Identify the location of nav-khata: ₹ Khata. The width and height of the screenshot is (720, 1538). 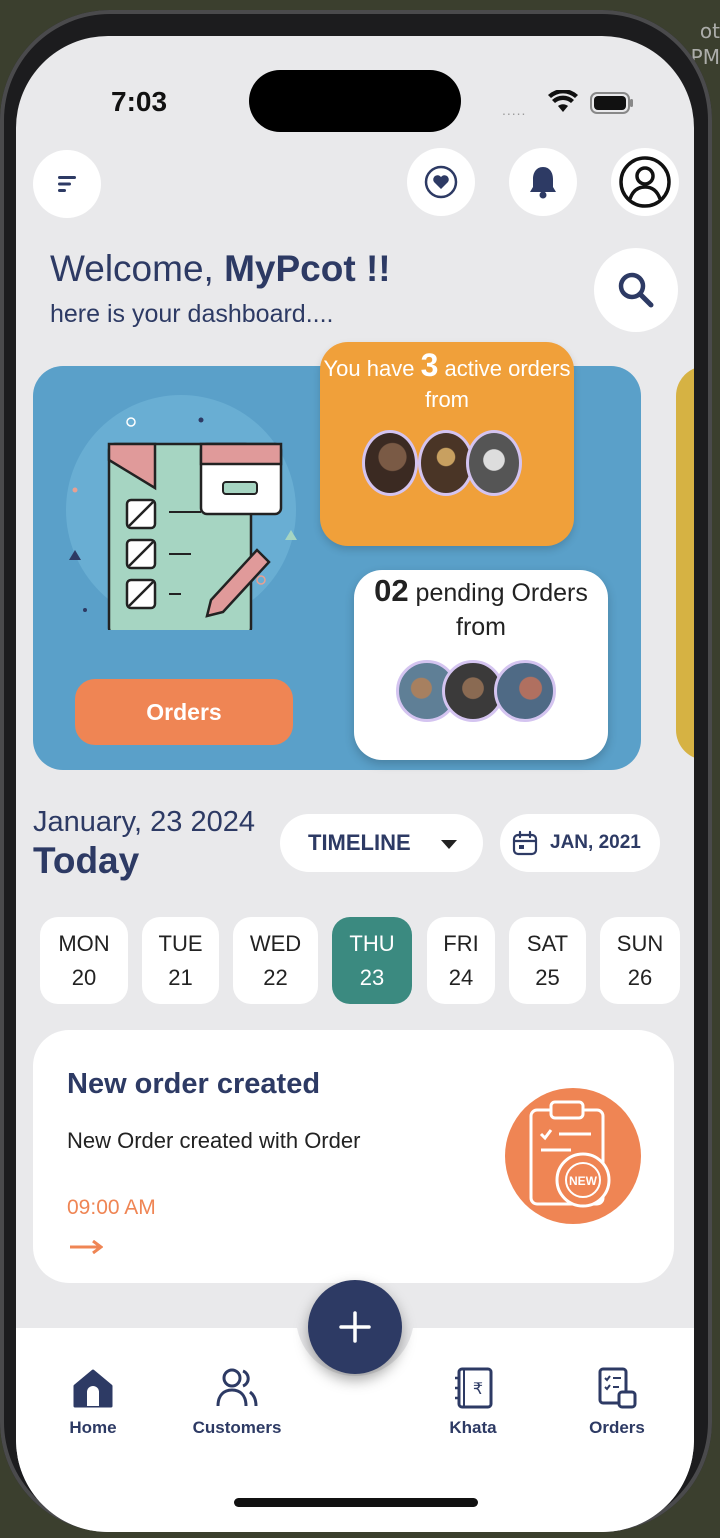
(473, 1402).